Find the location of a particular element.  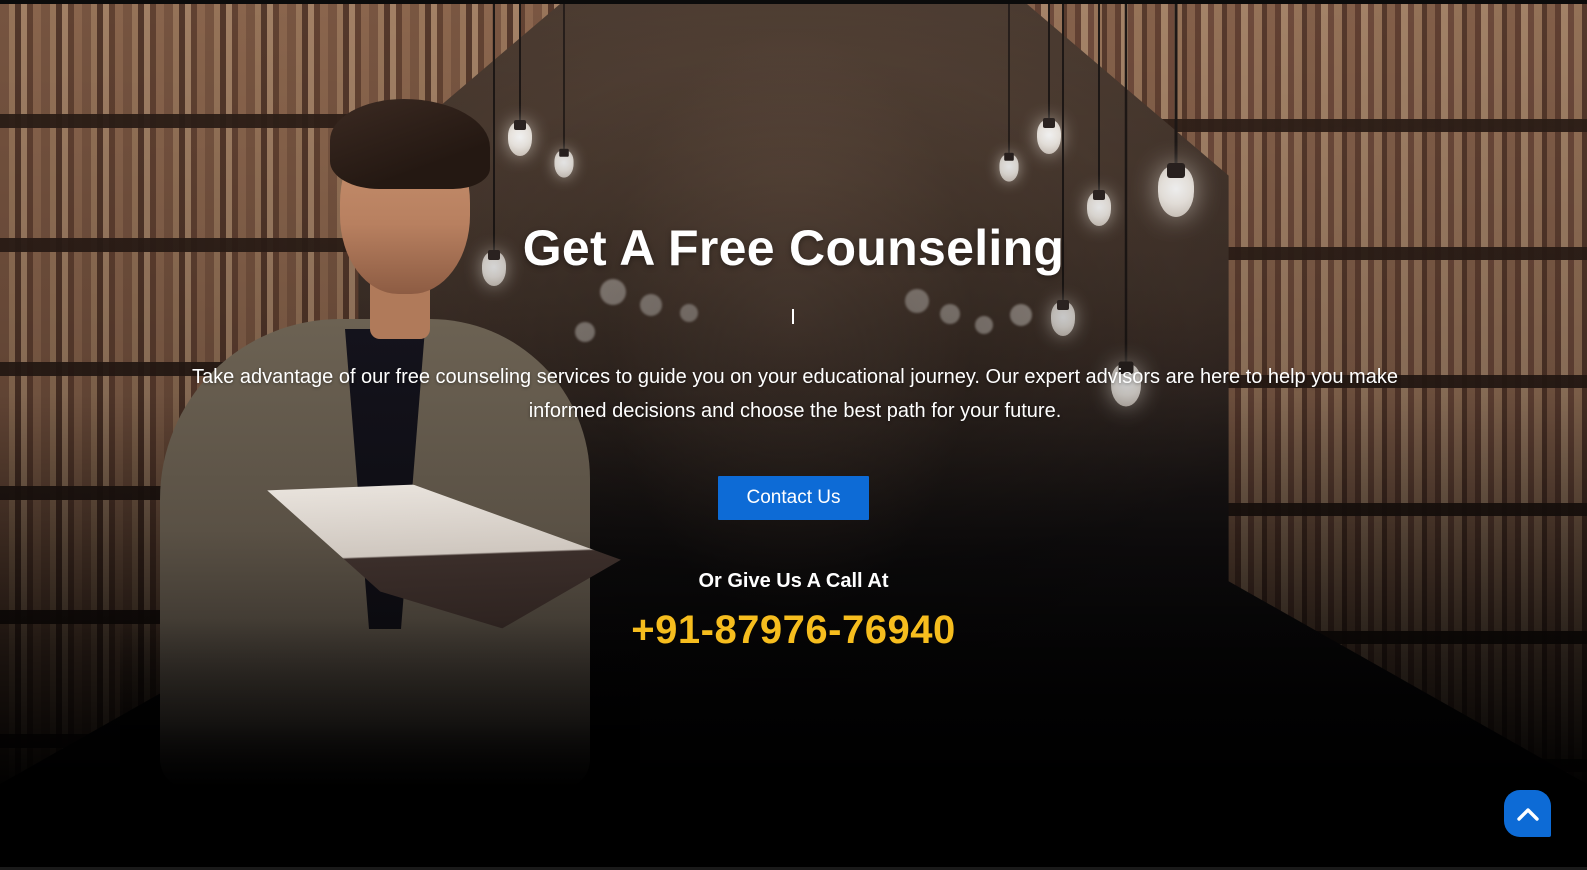

student-hair is located at coordinates (410, 144).